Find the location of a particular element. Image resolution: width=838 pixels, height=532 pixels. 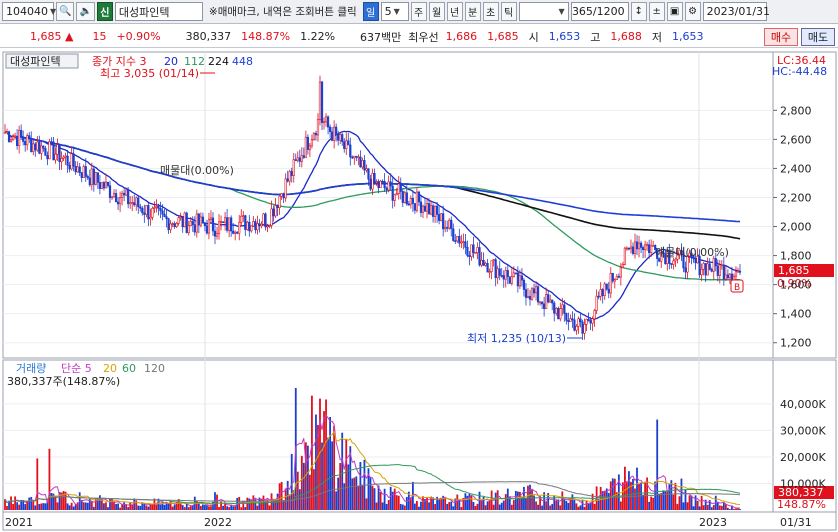

period-second-button: 초 is located at coordinates (490, 11).